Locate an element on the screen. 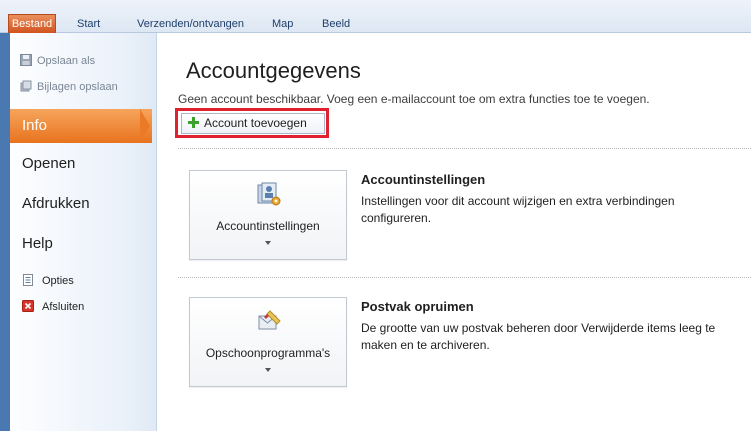 This screenshot has width=751, height=431. attachments-icon is located at coordinates (26, 86).